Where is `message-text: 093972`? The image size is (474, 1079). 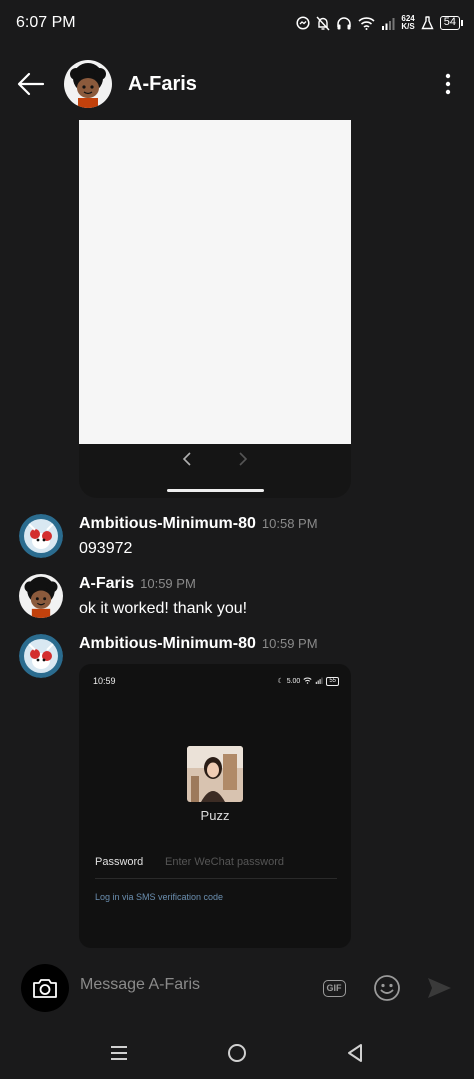 message-text: 093972 is located at coordinates (106, 548).